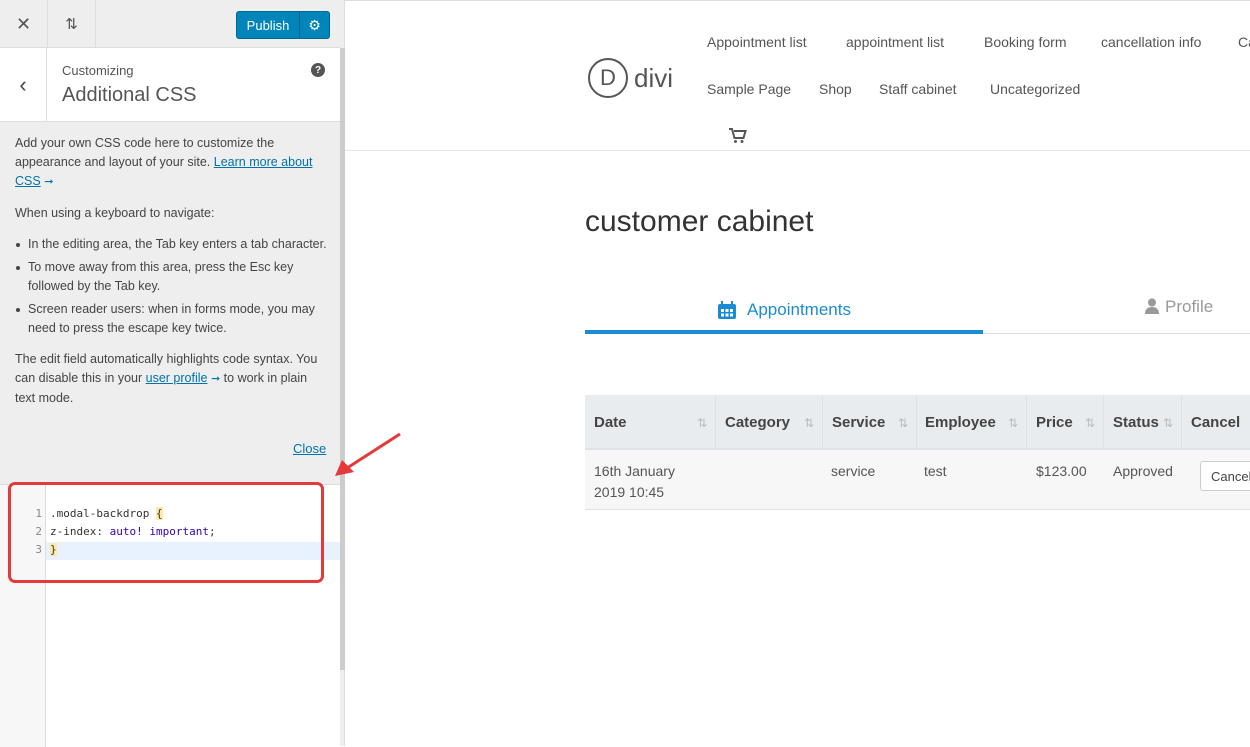 This screenshot has height=747, width=1250. What do you see at coordinates (918, 89) in the screenshot?
I see `nav-item: Staff cabinet` at bounding box center [918, 89].